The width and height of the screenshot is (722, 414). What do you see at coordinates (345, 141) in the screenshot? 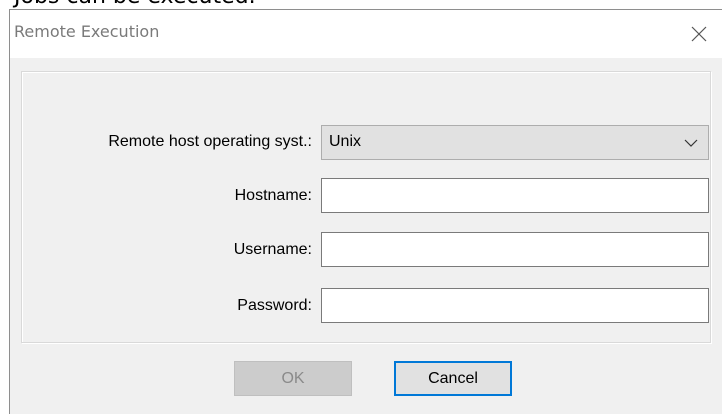
I see `os-select-value: Unix` at bounding box center [345, 141].